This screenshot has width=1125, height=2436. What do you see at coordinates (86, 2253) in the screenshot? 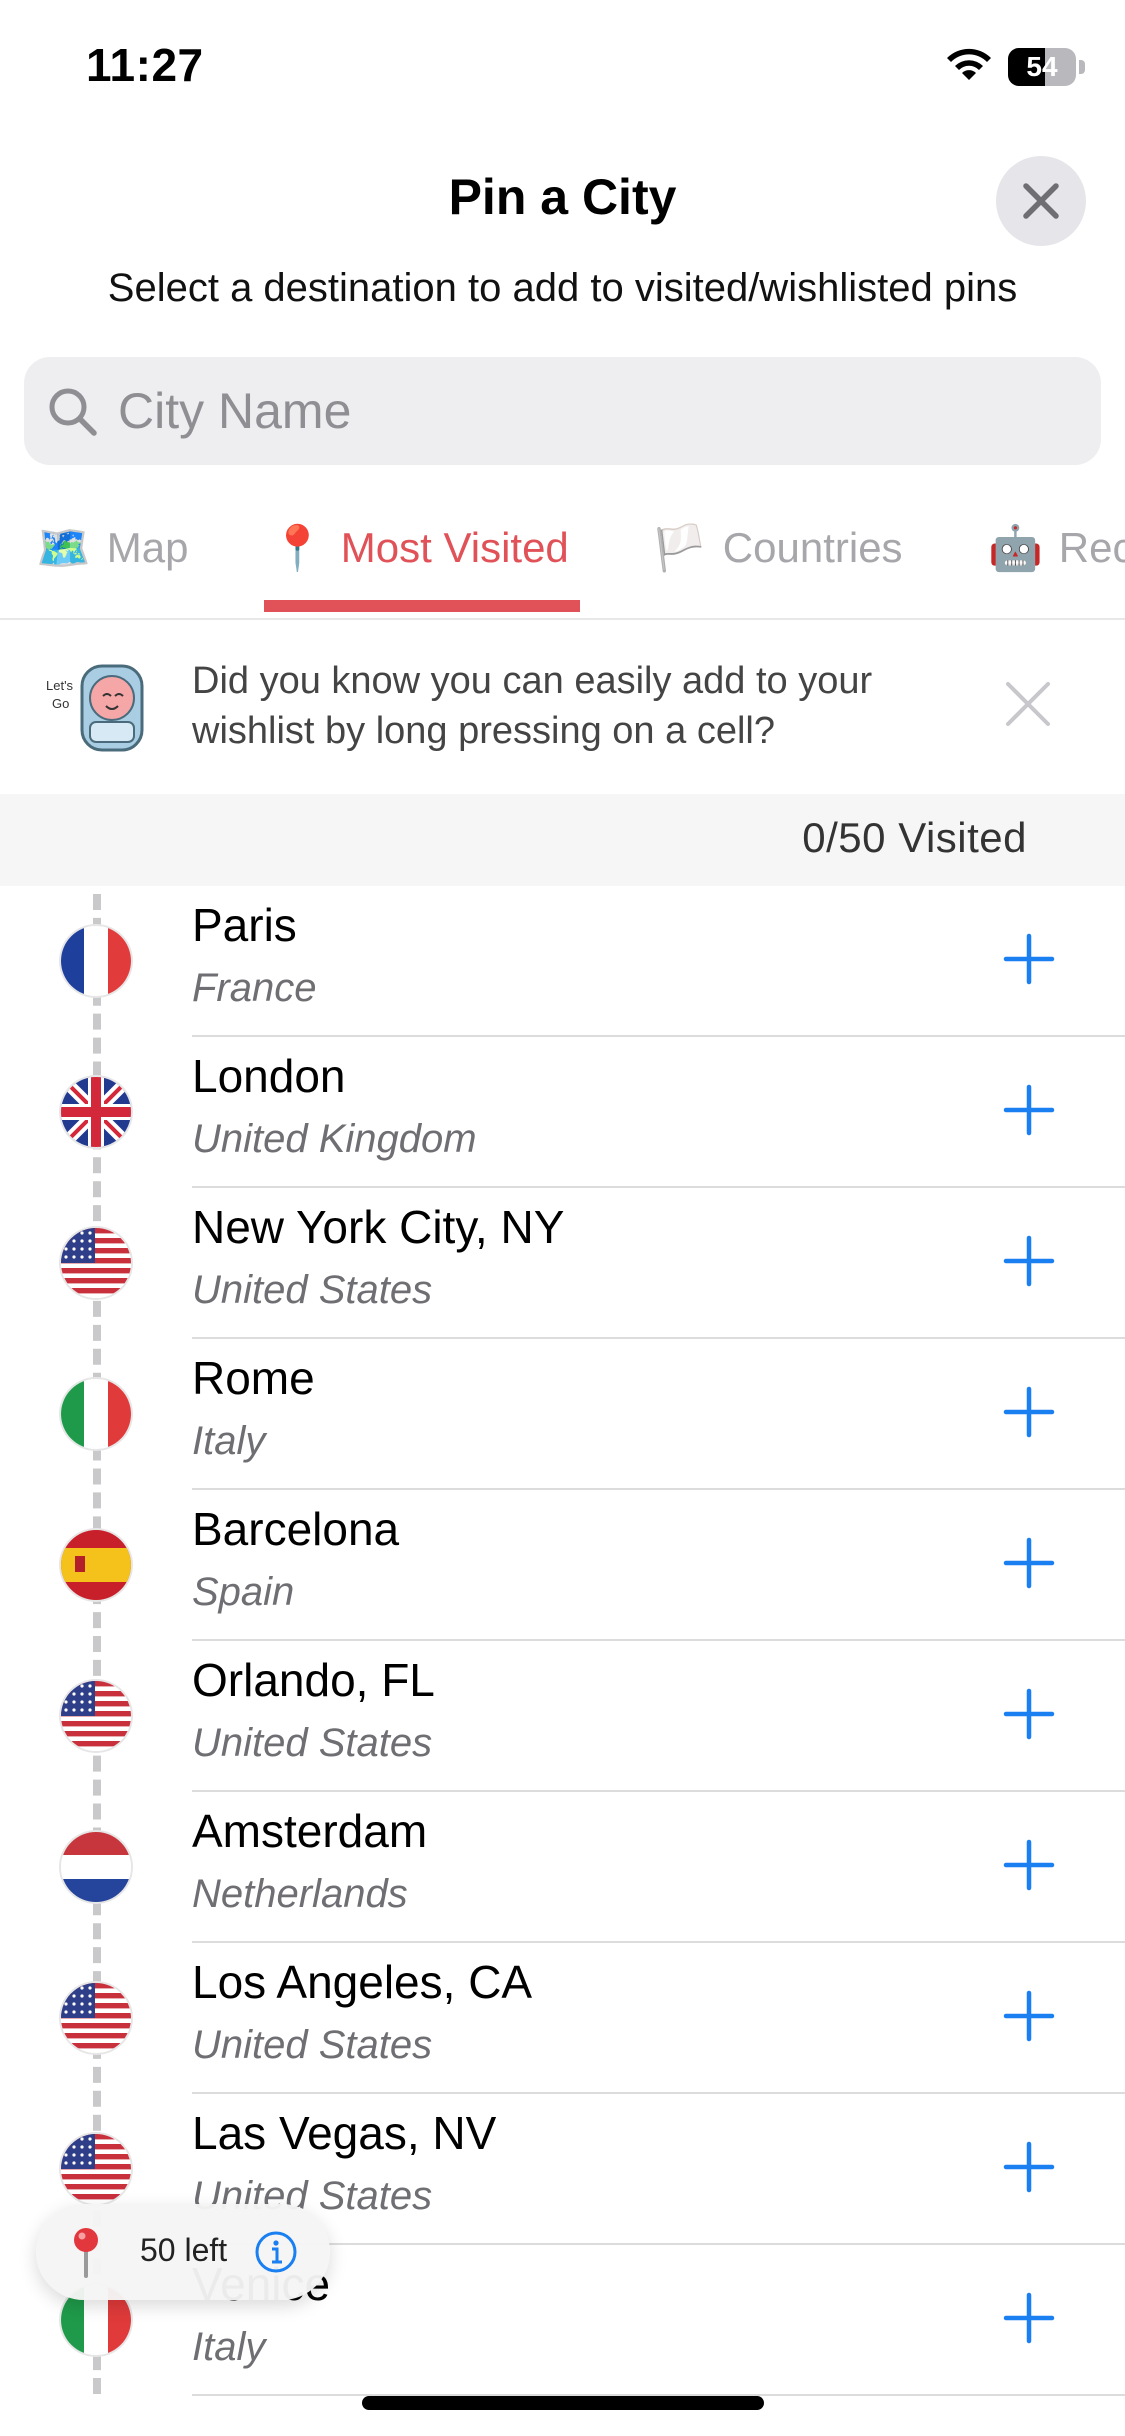
I see `pin-icon` at bounding box center [86, 2253].